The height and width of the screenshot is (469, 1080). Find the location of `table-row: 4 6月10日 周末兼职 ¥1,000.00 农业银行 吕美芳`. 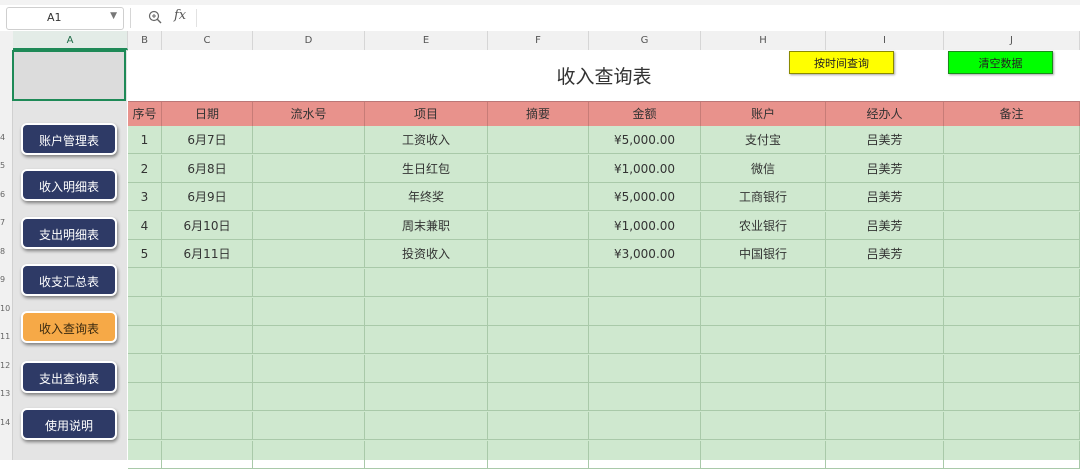

table-row: 4 6月10日 周末兼职 ¥1,000.00 农业银行 吕美芳 is located at coordinates (604, 226).